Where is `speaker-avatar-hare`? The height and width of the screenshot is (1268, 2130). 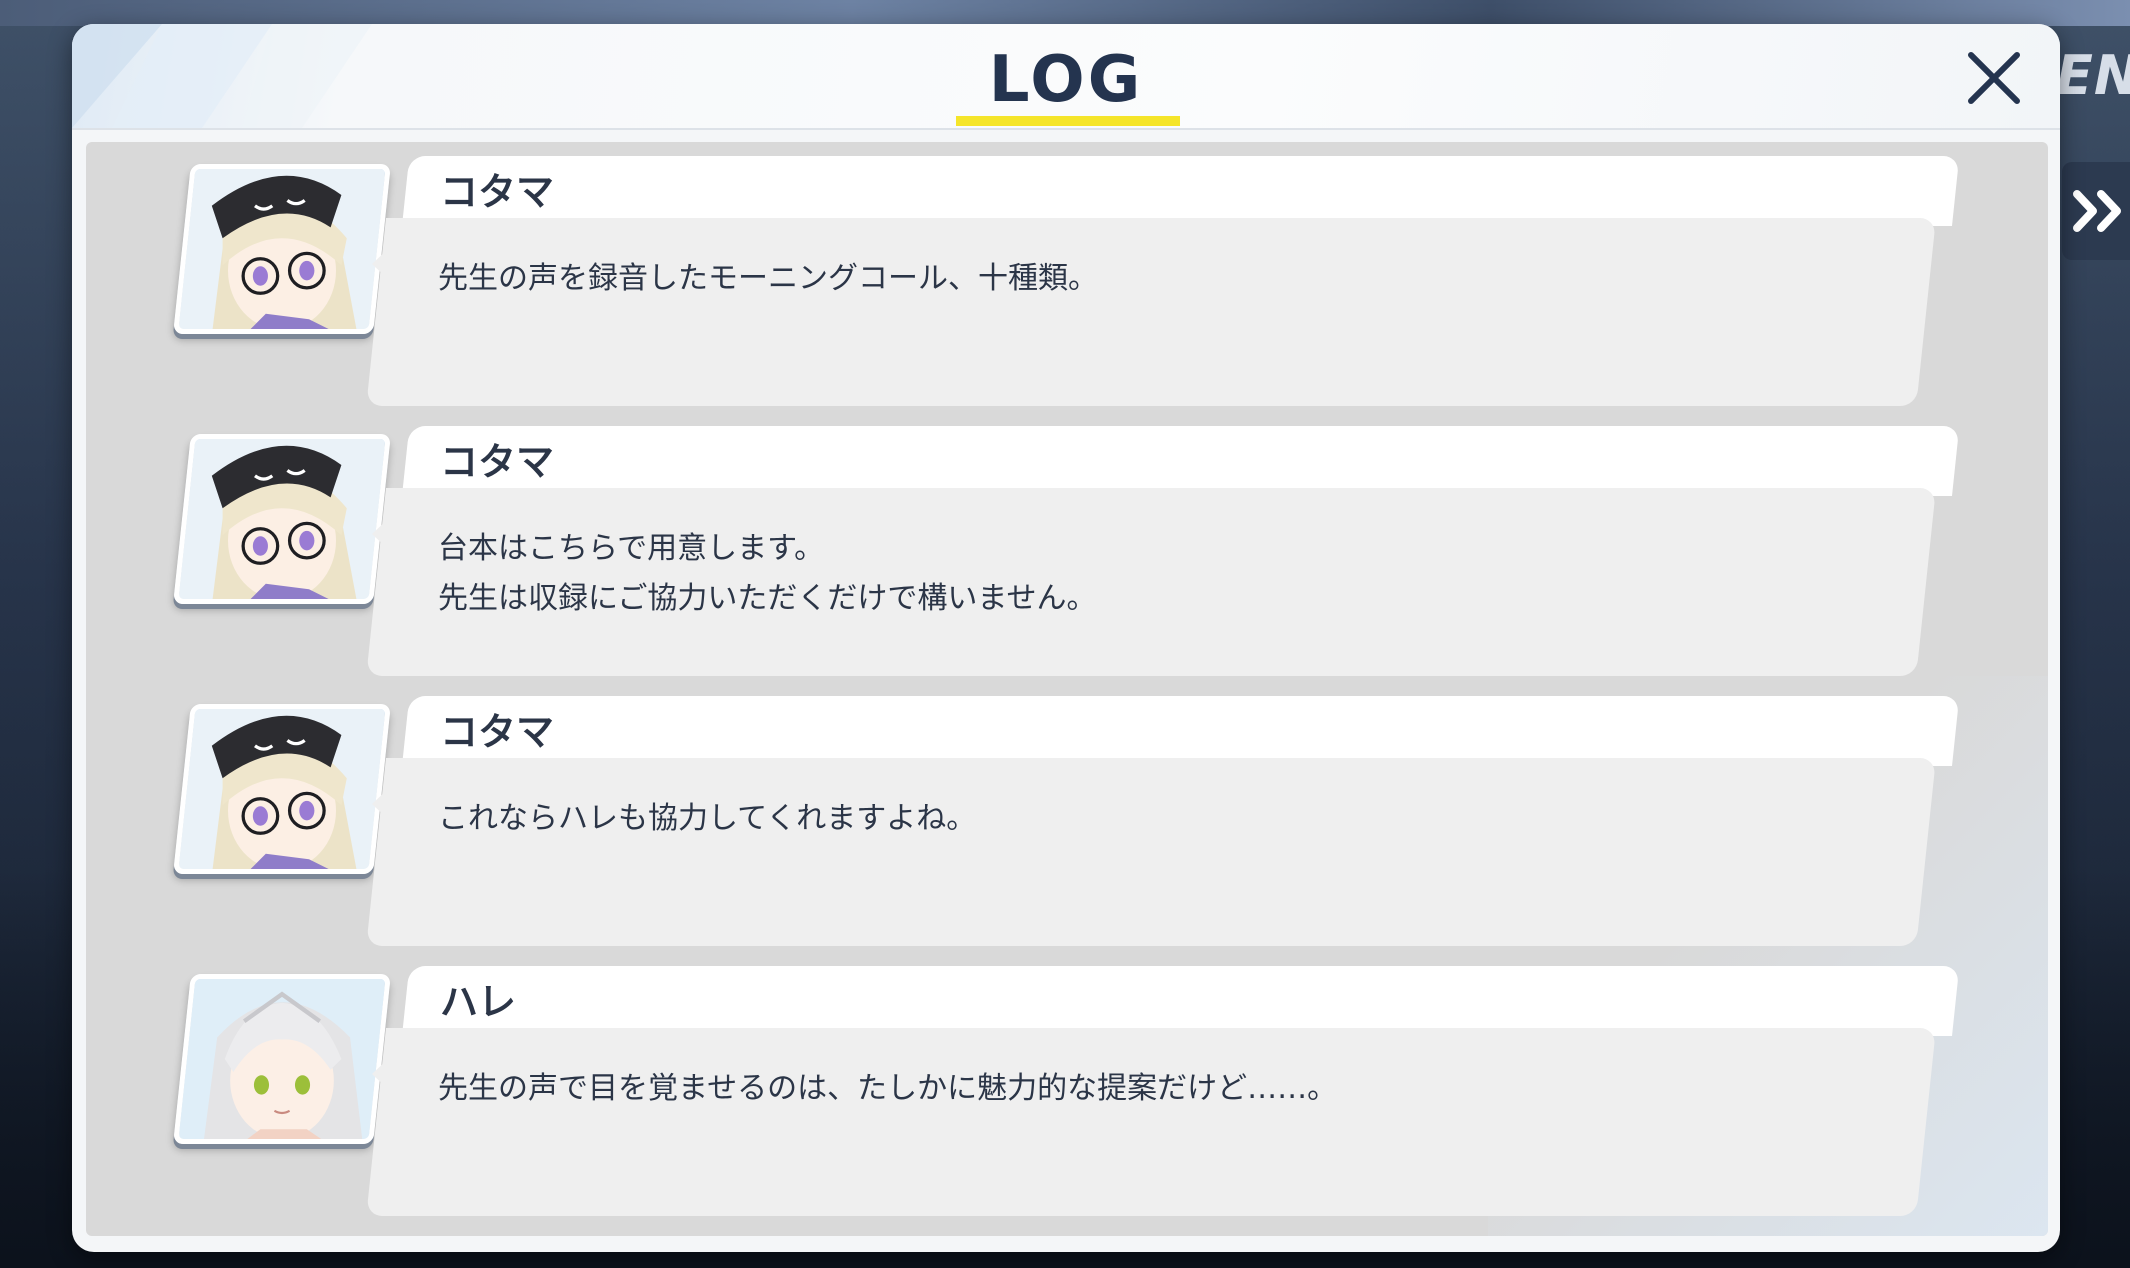 speaker-avatar-hare is located at coordinates (282, 1059).